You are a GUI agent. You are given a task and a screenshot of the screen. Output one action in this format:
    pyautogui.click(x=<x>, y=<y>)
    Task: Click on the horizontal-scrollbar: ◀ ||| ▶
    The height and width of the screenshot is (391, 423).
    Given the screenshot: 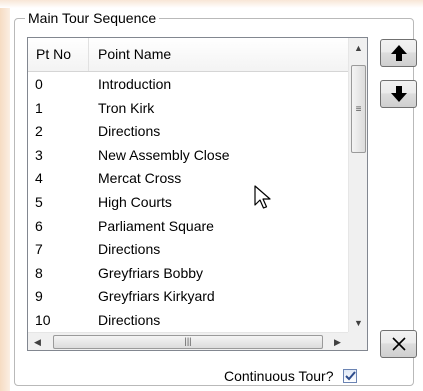 What is the action you would take?
    pyautogui.click(x=188, y=341)
    